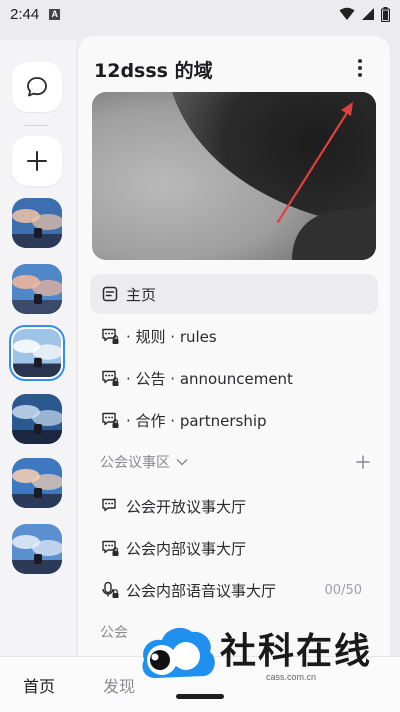  I want to click on tab-discover: 发现, so click(119, 685).